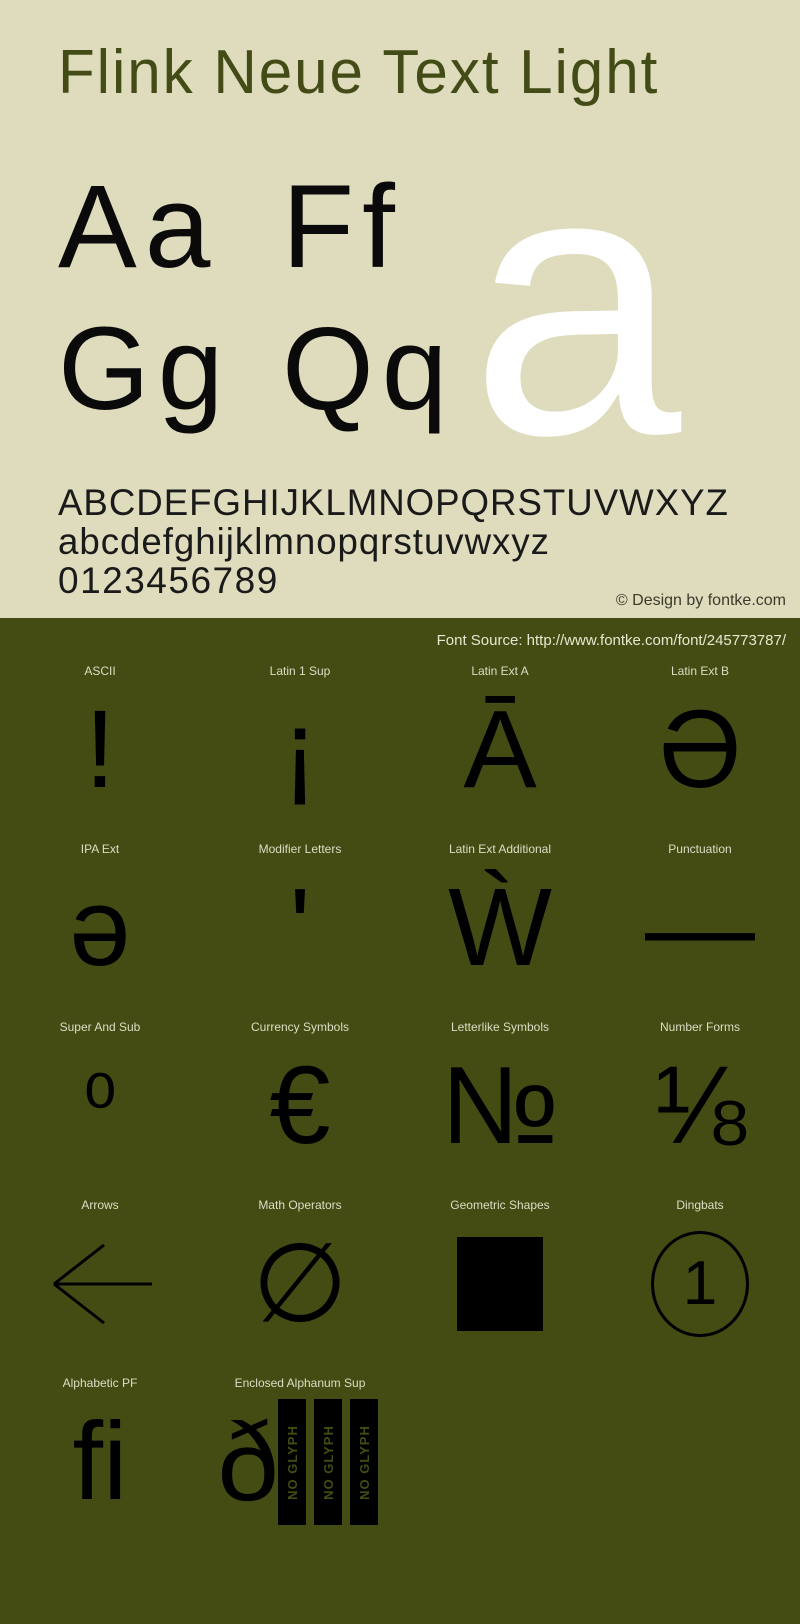 This screenshot has width=800, height=1624. Describe the element at coordinates (500, 1205) in the screenshot. I see `block-label: Geometric Shapes` at that location.